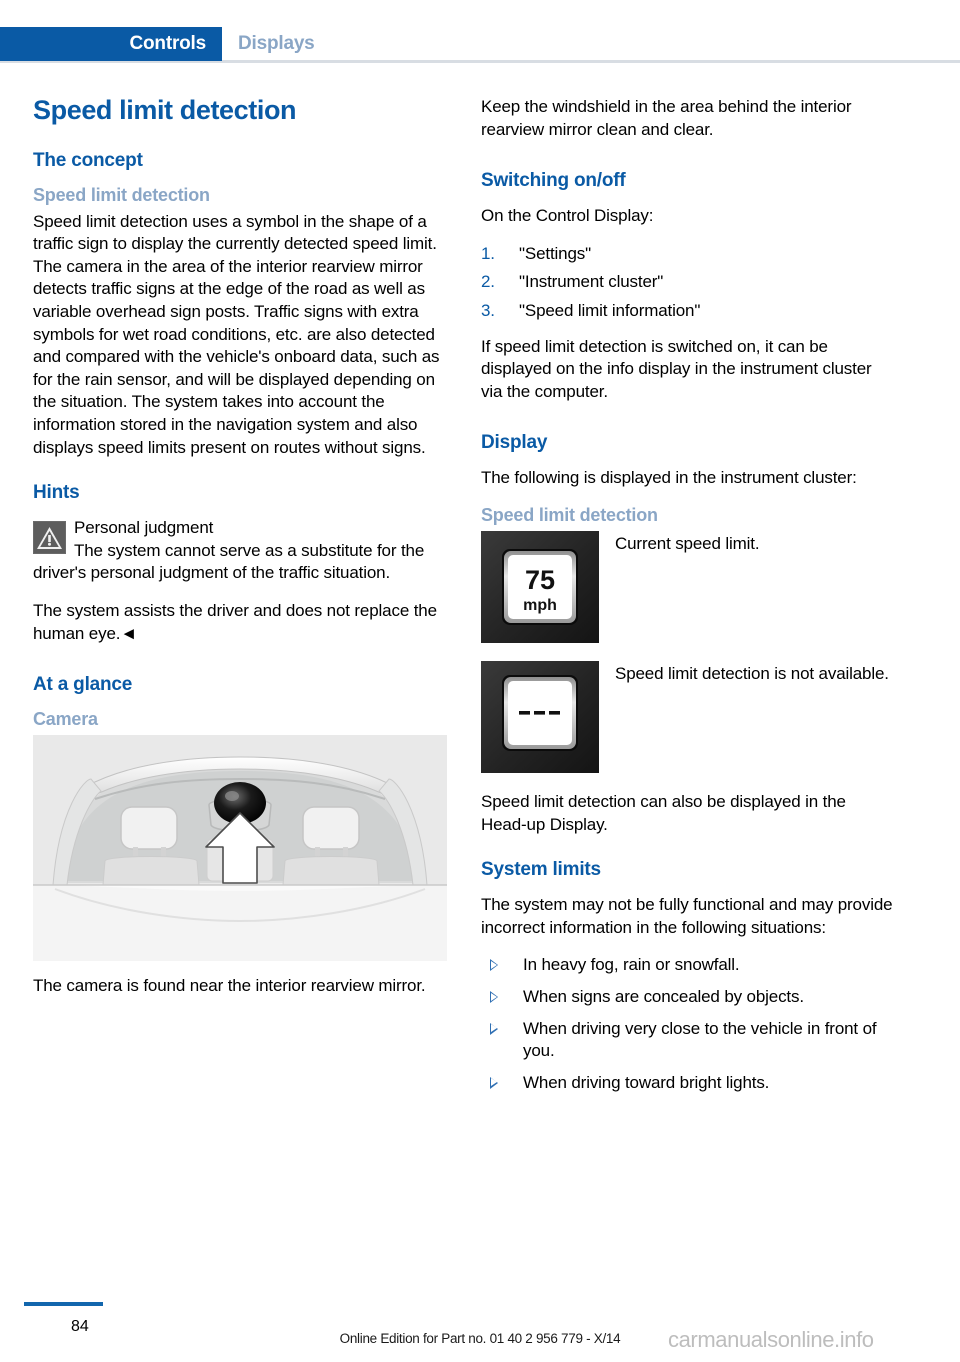 Image resolution: width=960 pixels, height=1362 pixels. Describe the element at coordinates (63, 1304) in the screenshot. I see `footer-divider` at that location.